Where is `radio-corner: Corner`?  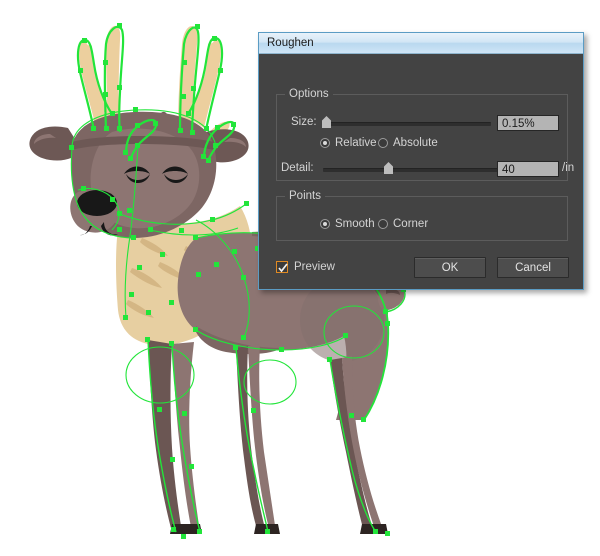 radio-corner: Corner is located at coordinates (403, 224).